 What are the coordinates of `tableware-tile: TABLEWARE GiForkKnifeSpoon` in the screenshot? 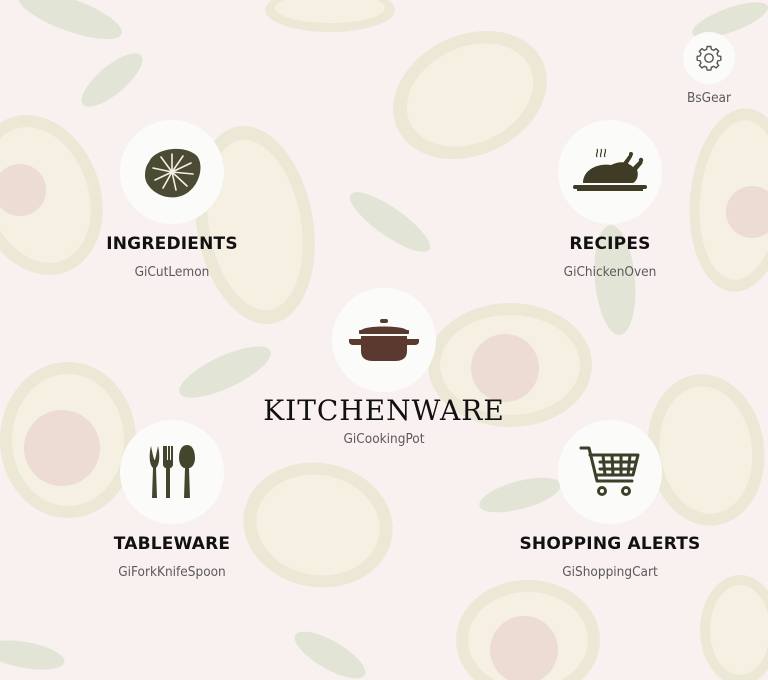 It's located at (172, 500).